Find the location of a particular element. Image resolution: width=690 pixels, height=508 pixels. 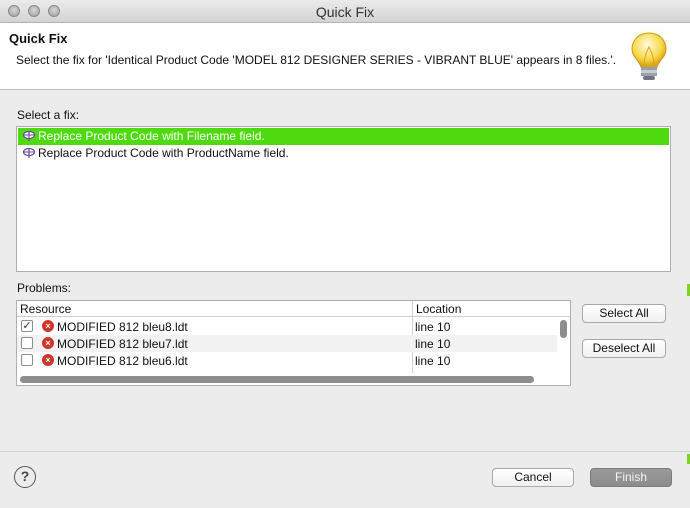

row-checkbox: ✓ is located at coordinates (27, 326).